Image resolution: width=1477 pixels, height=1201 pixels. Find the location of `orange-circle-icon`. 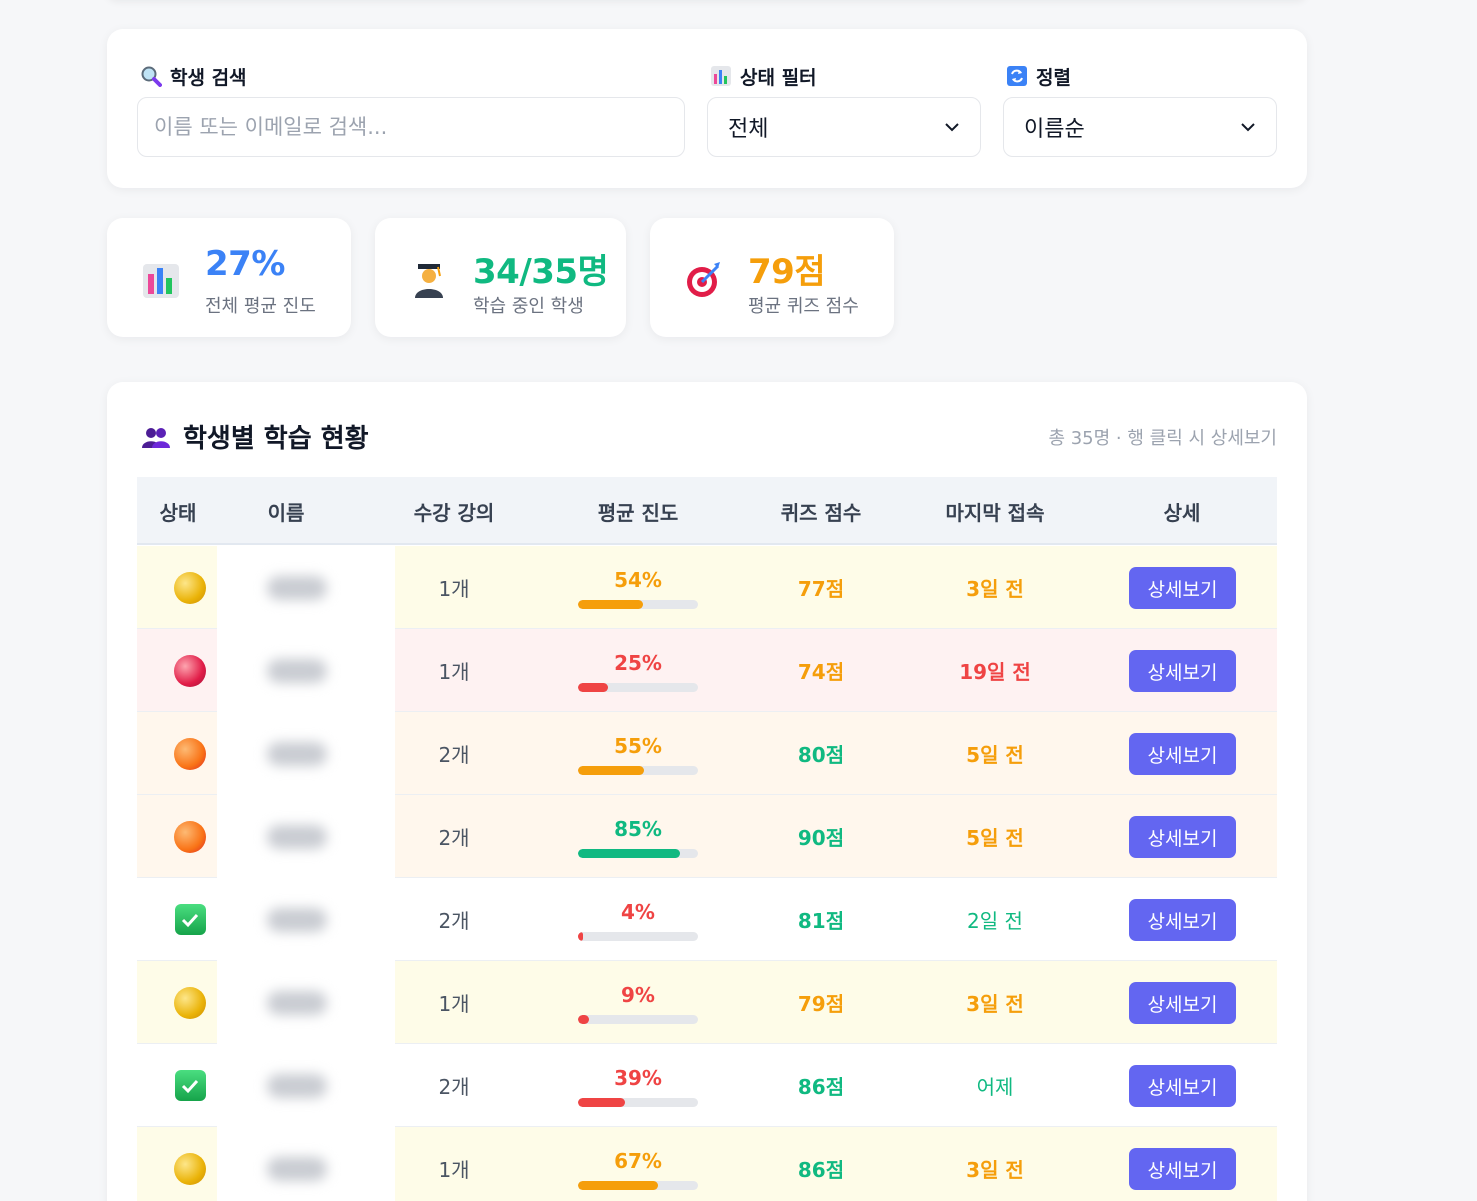

orange-circle-icon is located at coordinates (190, 836).